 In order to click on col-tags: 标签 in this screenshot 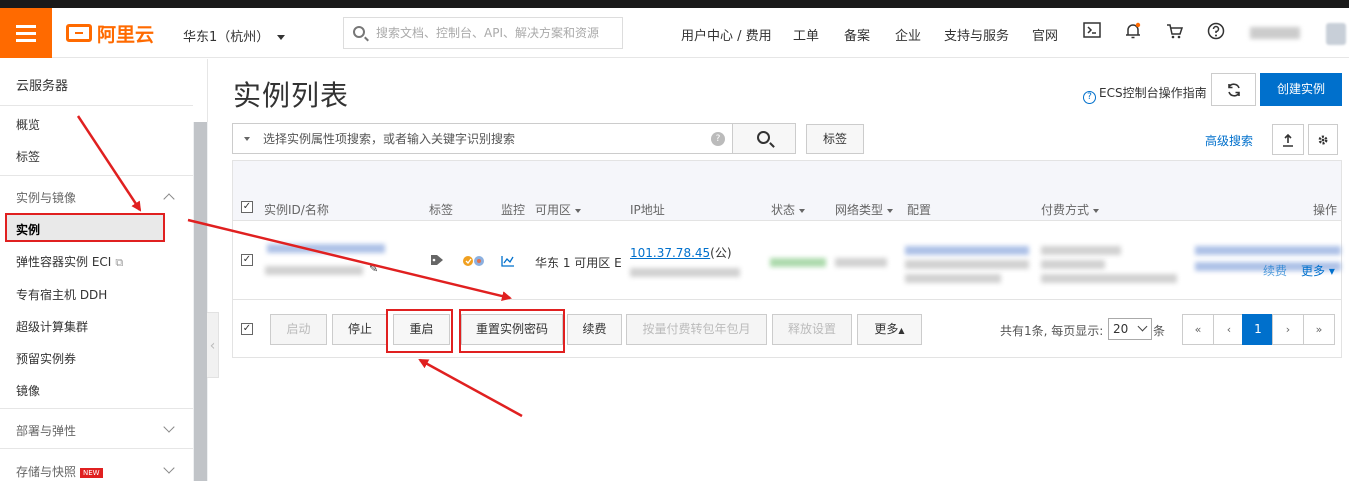, I will do `click(441, 210)`.